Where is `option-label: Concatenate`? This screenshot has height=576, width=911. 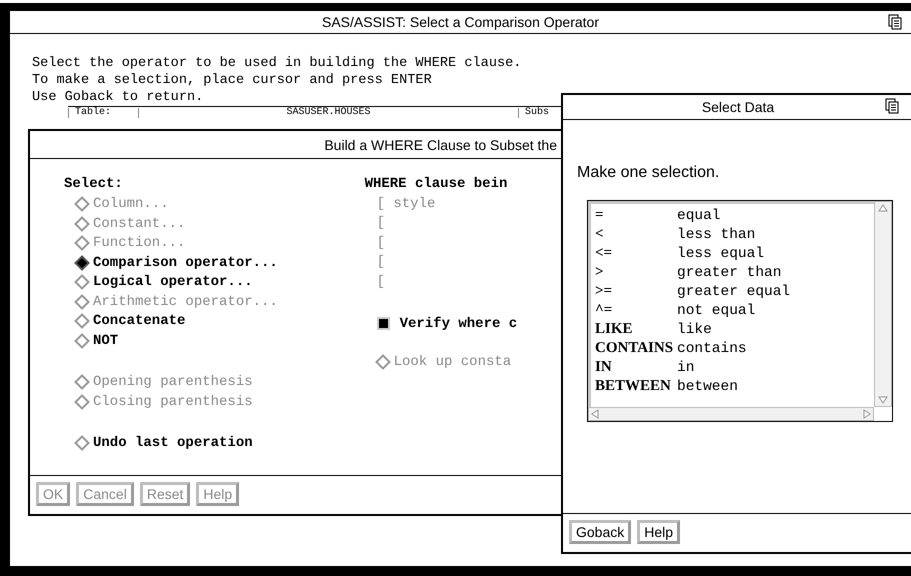 option-label: Concatenate is located at coordinates (139, 321).